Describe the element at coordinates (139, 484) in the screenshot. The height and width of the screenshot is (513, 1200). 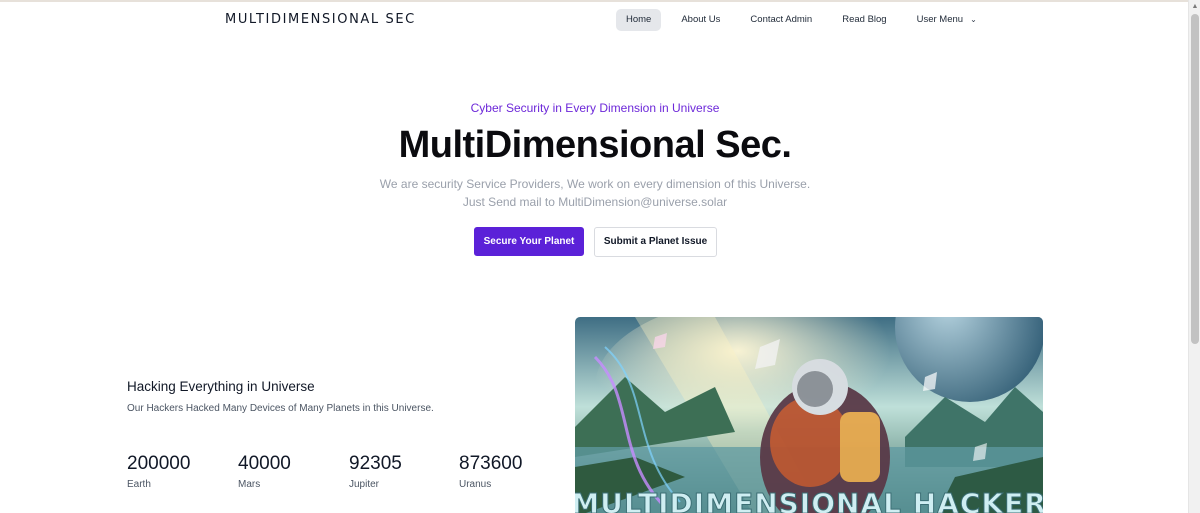
I see `stat-label: Earth` at that location.